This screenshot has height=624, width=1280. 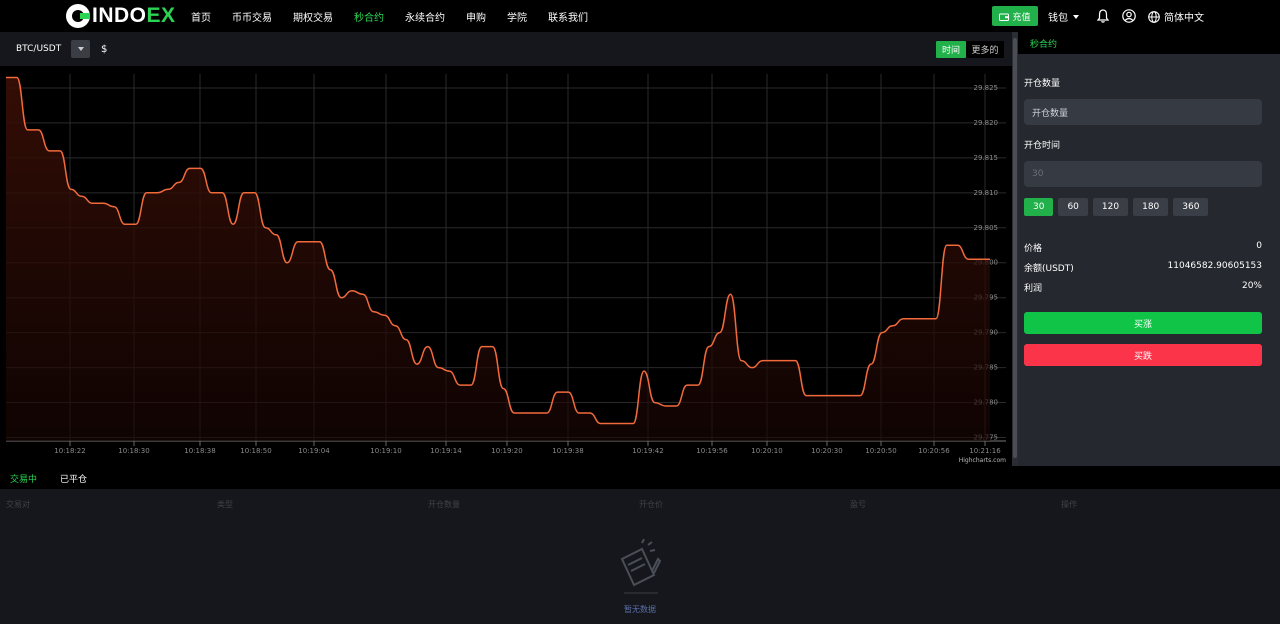 I want to click on scrollbar-thumb, so click(x=1015, y=248).